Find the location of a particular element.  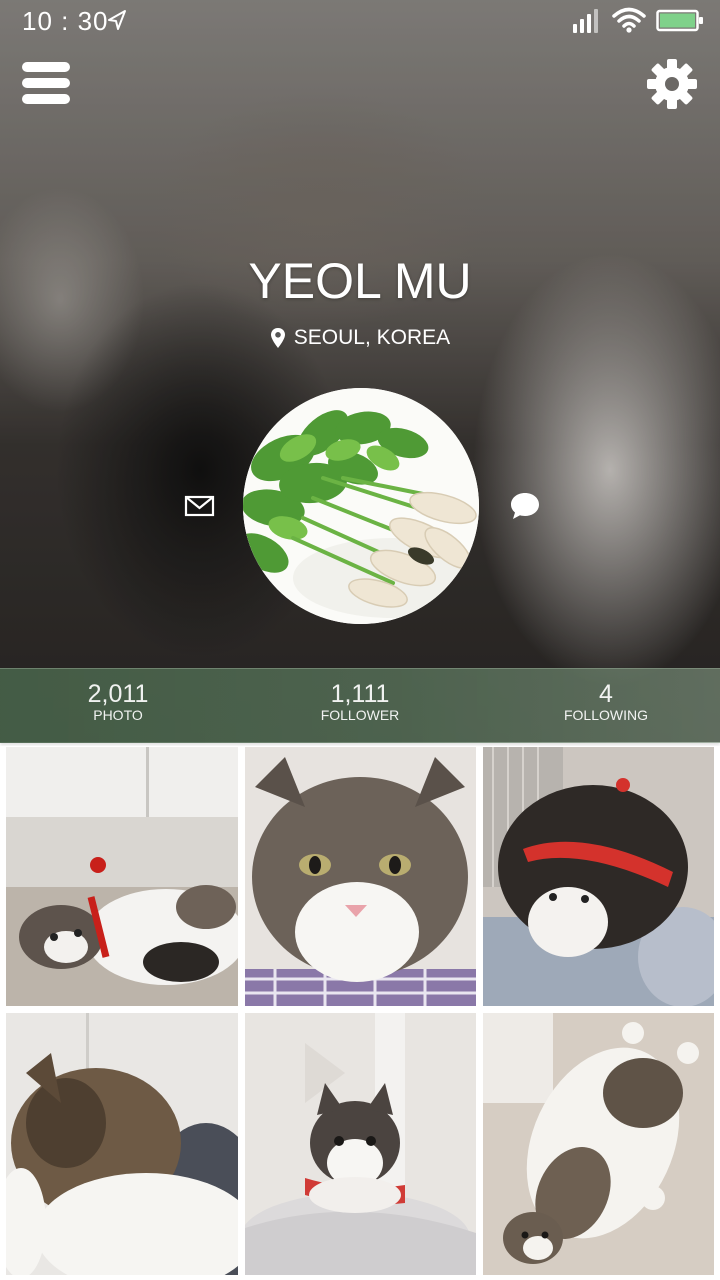

stat-follower: 1,111 FOLLOWER is located at coordinates (360, 701).